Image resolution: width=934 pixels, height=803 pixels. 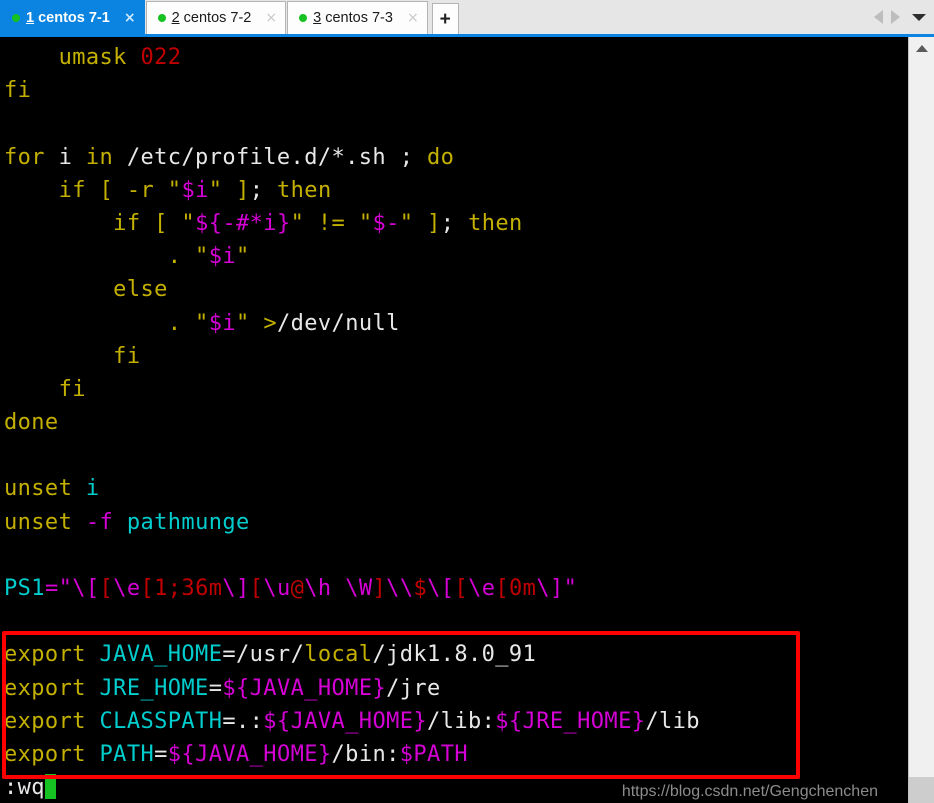 I want to click on tab-strip: 1 centos 7-1 × 2 centos 7-2 × 3 centos 7-3 ×, so click(x=214, y=17).